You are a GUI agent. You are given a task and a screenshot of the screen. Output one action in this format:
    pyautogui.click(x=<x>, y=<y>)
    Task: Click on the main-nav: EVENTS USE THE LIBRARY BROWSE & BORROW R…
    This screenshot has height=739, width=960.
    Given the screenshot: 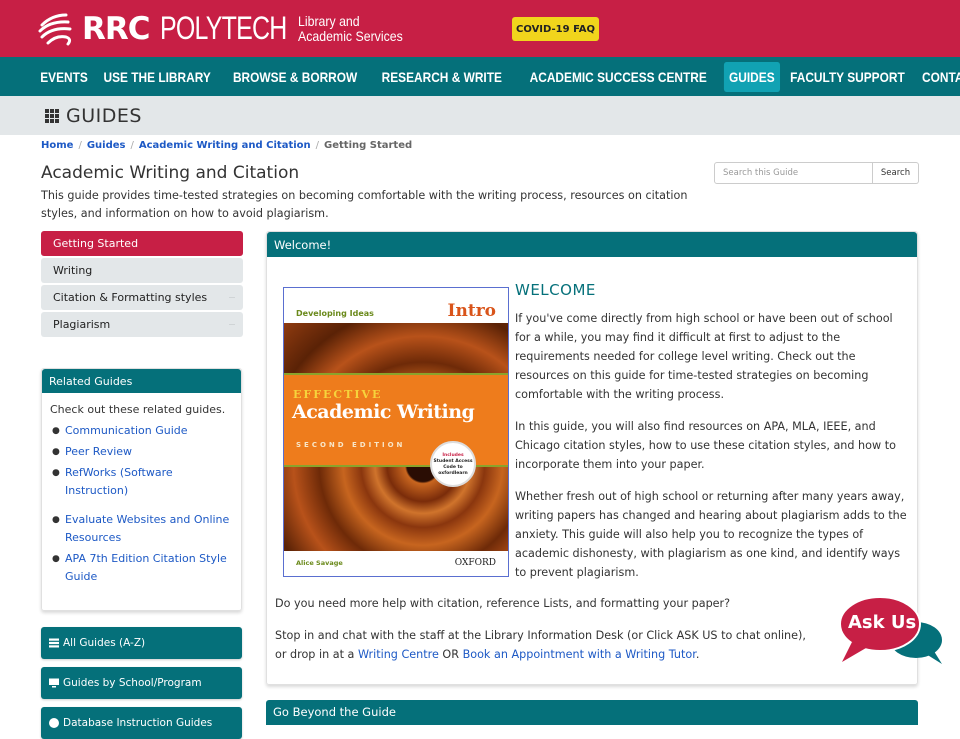 What is the action you would take?
    pyautogui.click(x=480, y=76)
    